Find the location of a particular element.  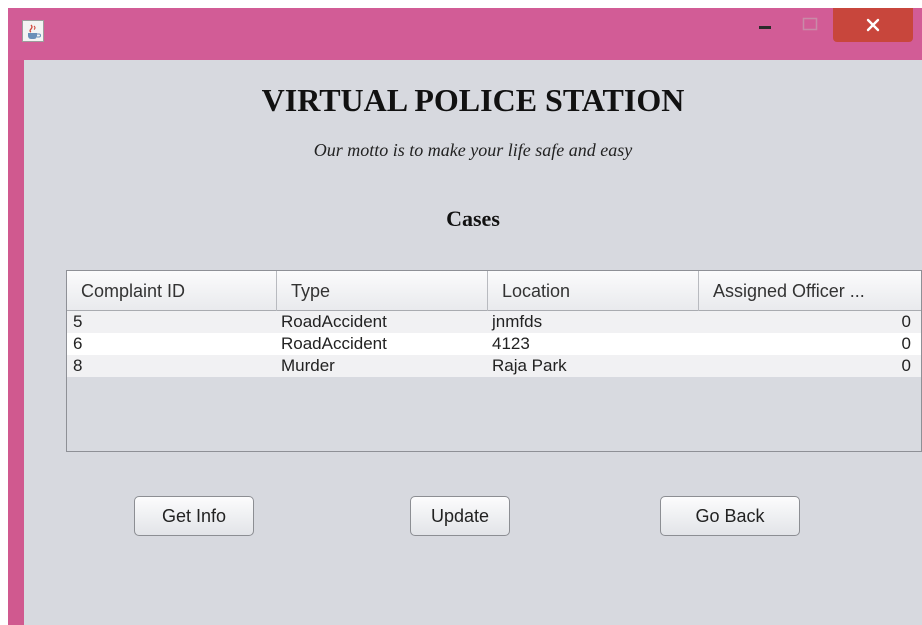

table-row: 8 Murder Raja Park 0 is located at coordinates (494, 366).